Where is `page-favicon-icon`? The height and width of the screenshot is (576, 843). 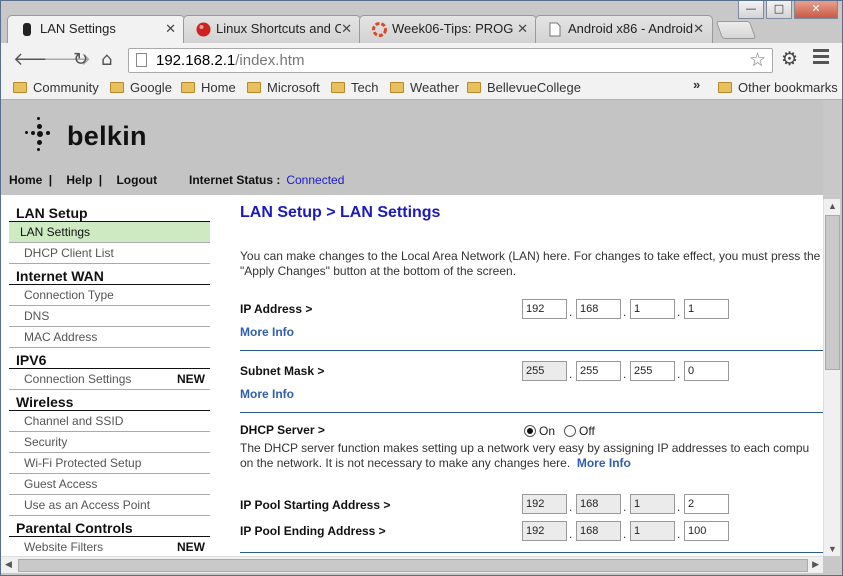
page-favicon-icon is located at coordinates (555, 29).